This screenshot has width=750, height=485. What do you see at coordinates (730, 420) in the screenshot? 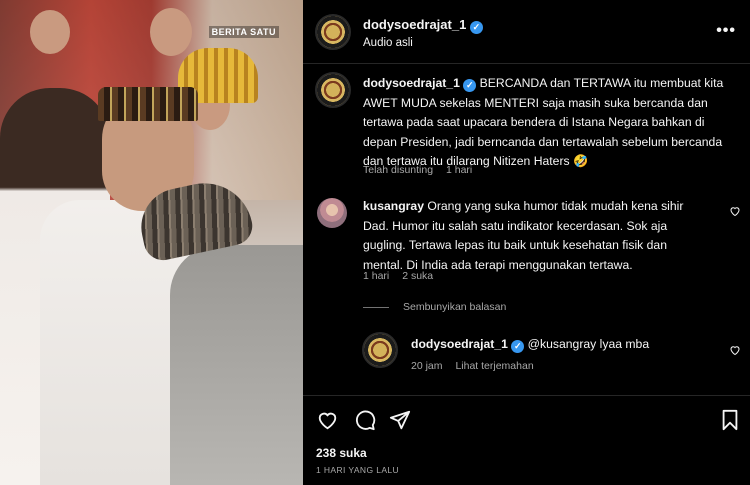
I see `bookmark-icon` at bounding box center [730, 420].